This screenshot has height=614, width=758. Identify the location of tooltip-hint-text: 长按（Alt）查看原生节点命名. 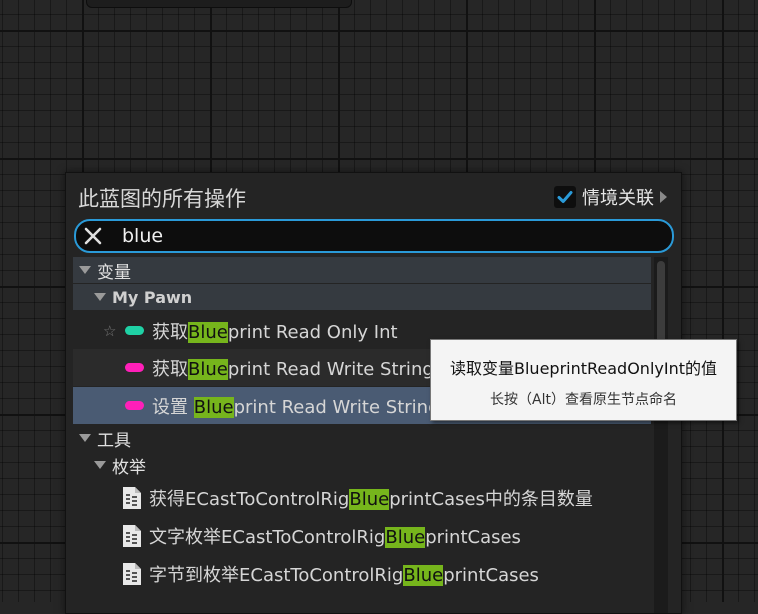
(583, 400).